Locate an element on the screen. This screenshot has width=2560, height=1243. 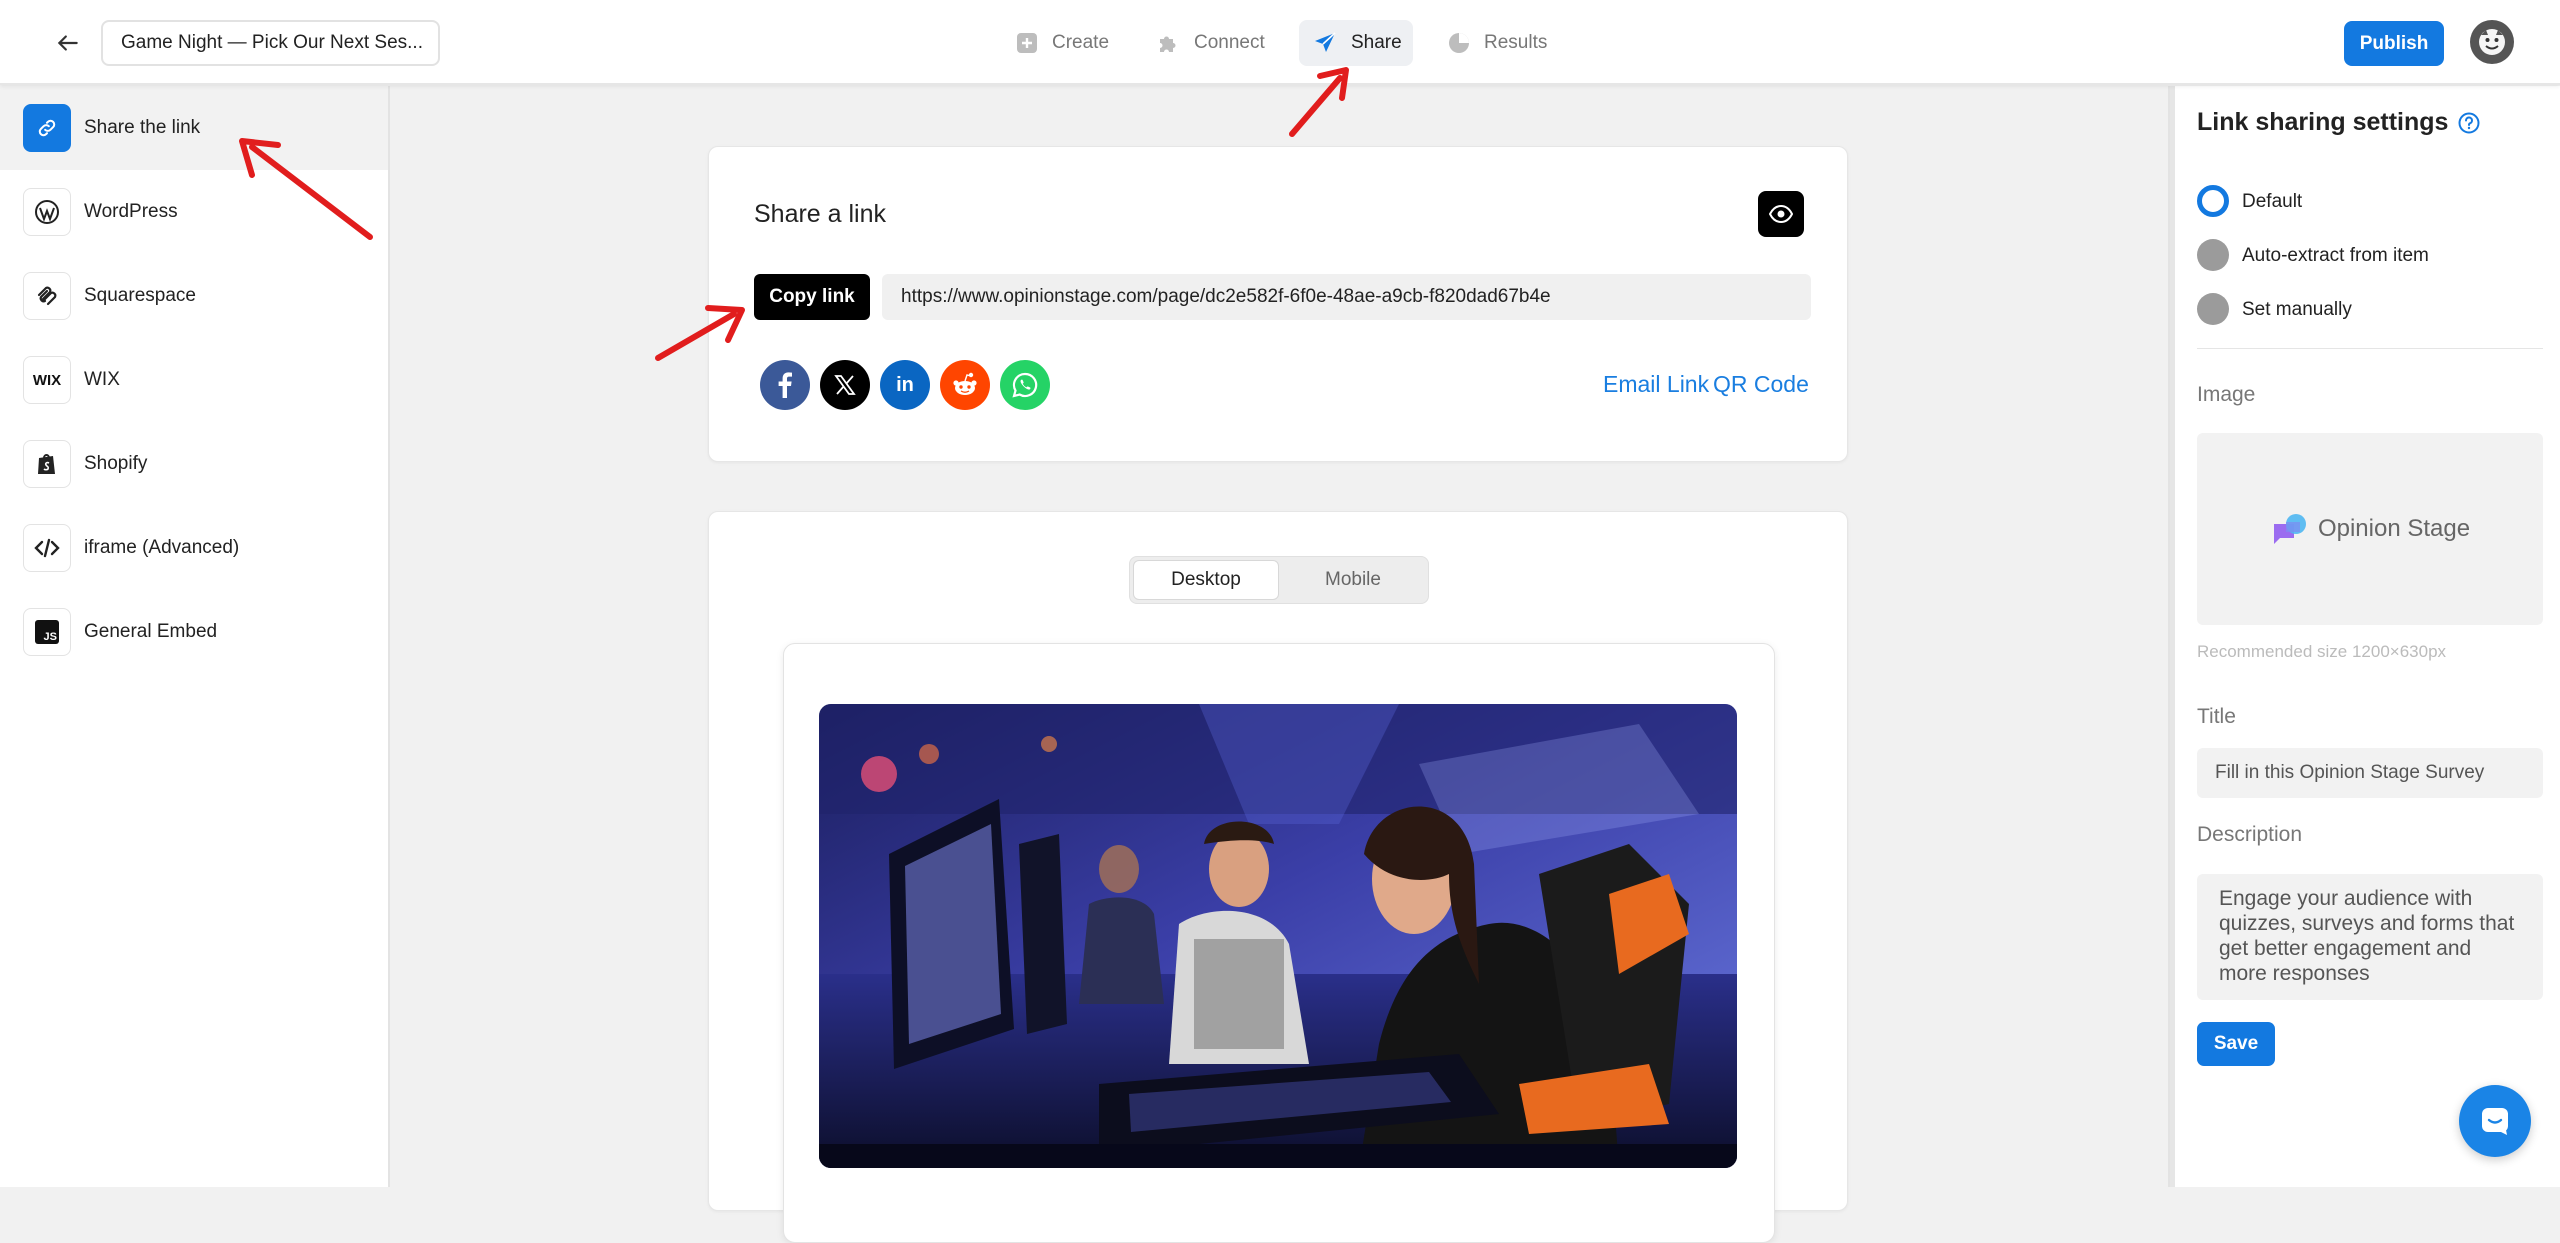
tab-connect: Connect is located at coordinates (1210, 43).